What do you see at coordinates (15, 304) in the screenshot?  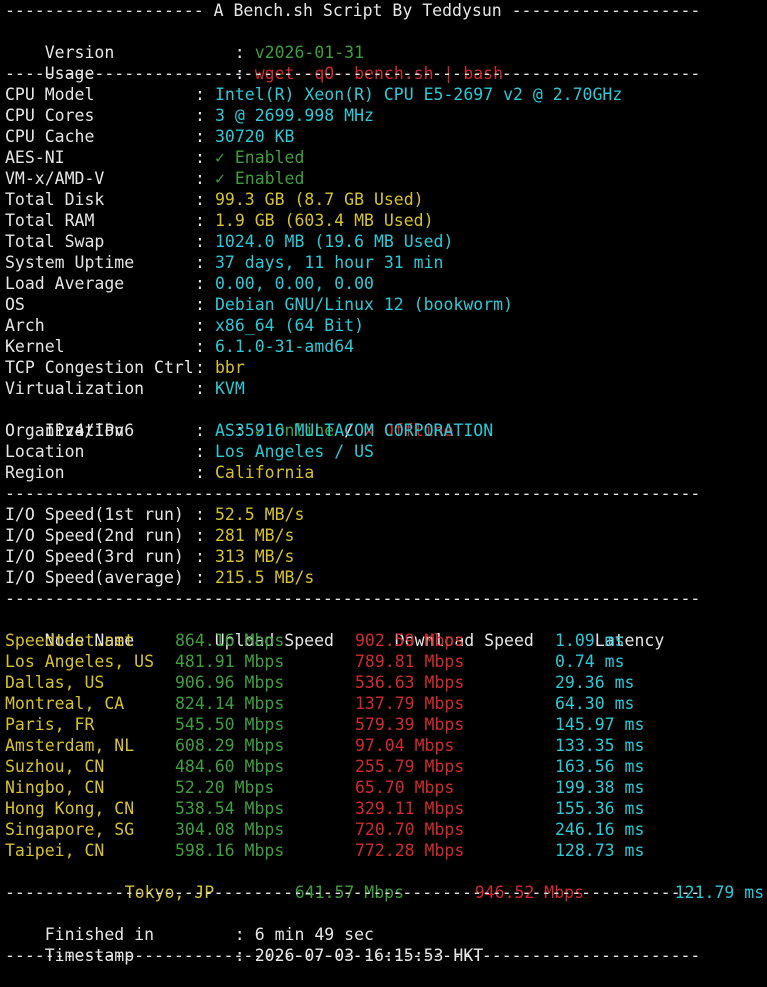 I see `info-key: OS` at bounding box center [15, 304].